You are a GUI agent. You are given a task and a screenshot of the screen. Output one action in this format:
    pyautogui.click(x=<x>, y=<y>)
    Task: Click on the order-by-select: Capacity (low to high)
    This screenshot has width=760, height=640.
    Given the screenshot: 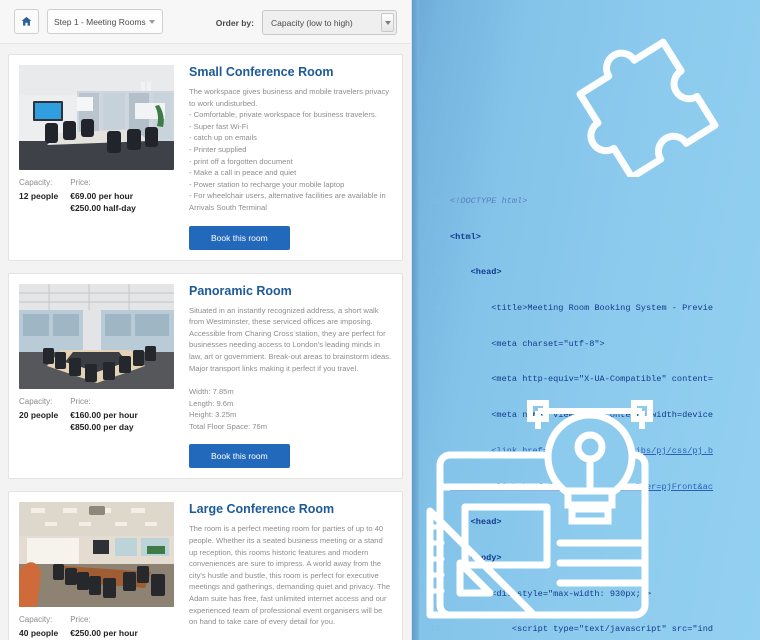 What is the action you would take?
    pyautogui.click(x=329, y=22)
    